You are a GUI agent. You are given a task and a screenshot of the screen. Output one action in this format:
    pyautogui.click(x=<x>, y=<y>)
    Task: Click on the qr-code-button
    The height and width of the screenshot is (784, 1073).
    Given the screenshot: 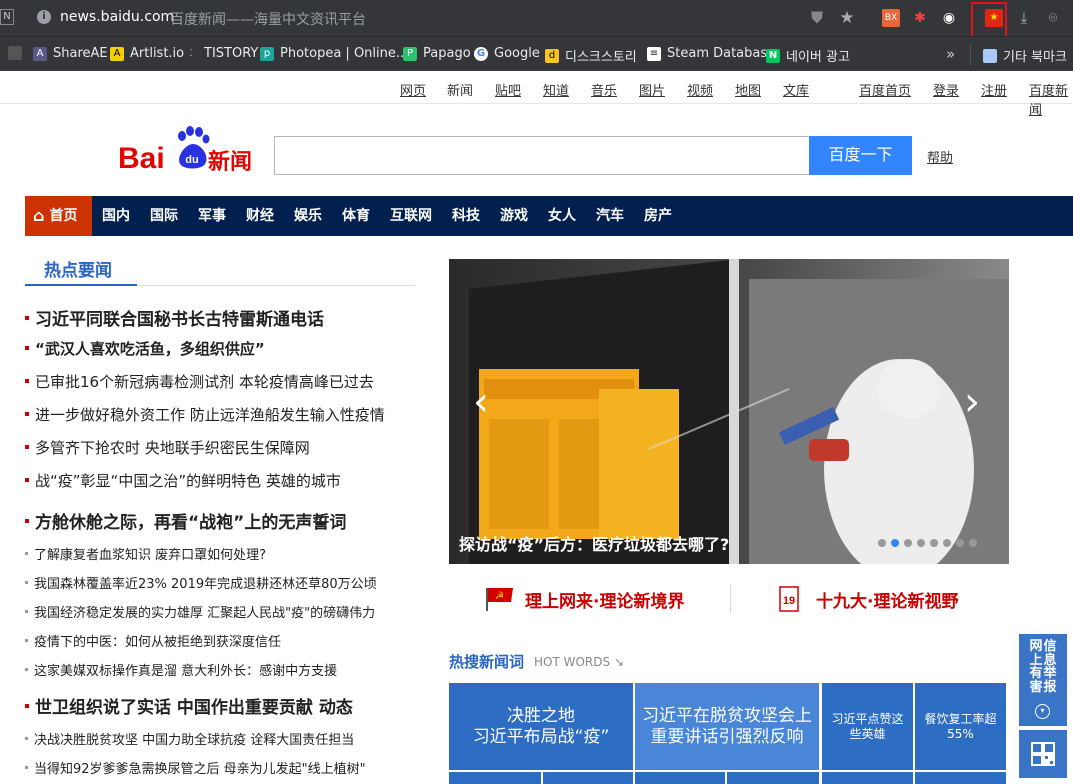 What is the action you would take?
    pyautogui.click(x=1043, y=754)
    